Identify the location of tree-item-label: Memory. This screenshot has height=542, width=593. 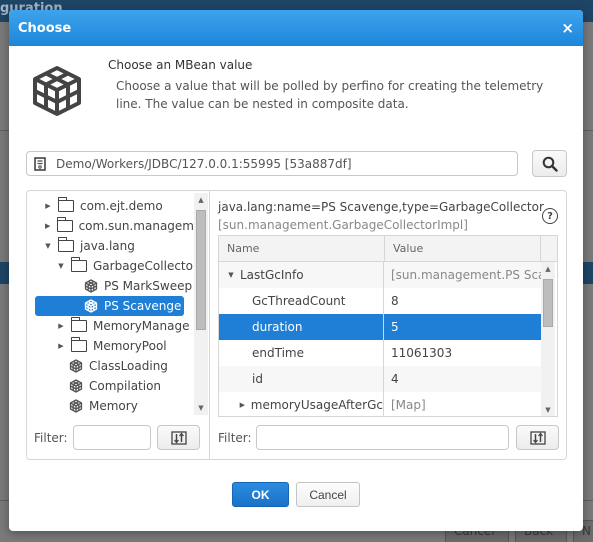
(113, 406).